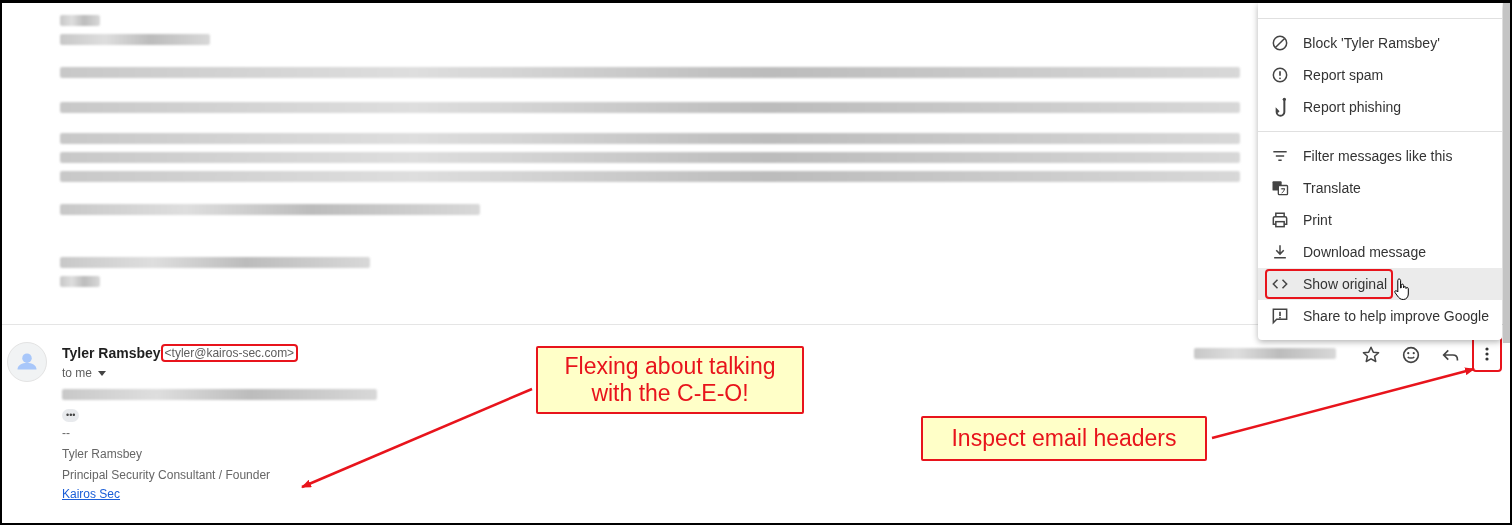 This screenshot has width=1512, height=525. I want to click on menu-item: Show original, so click(1380, 284).